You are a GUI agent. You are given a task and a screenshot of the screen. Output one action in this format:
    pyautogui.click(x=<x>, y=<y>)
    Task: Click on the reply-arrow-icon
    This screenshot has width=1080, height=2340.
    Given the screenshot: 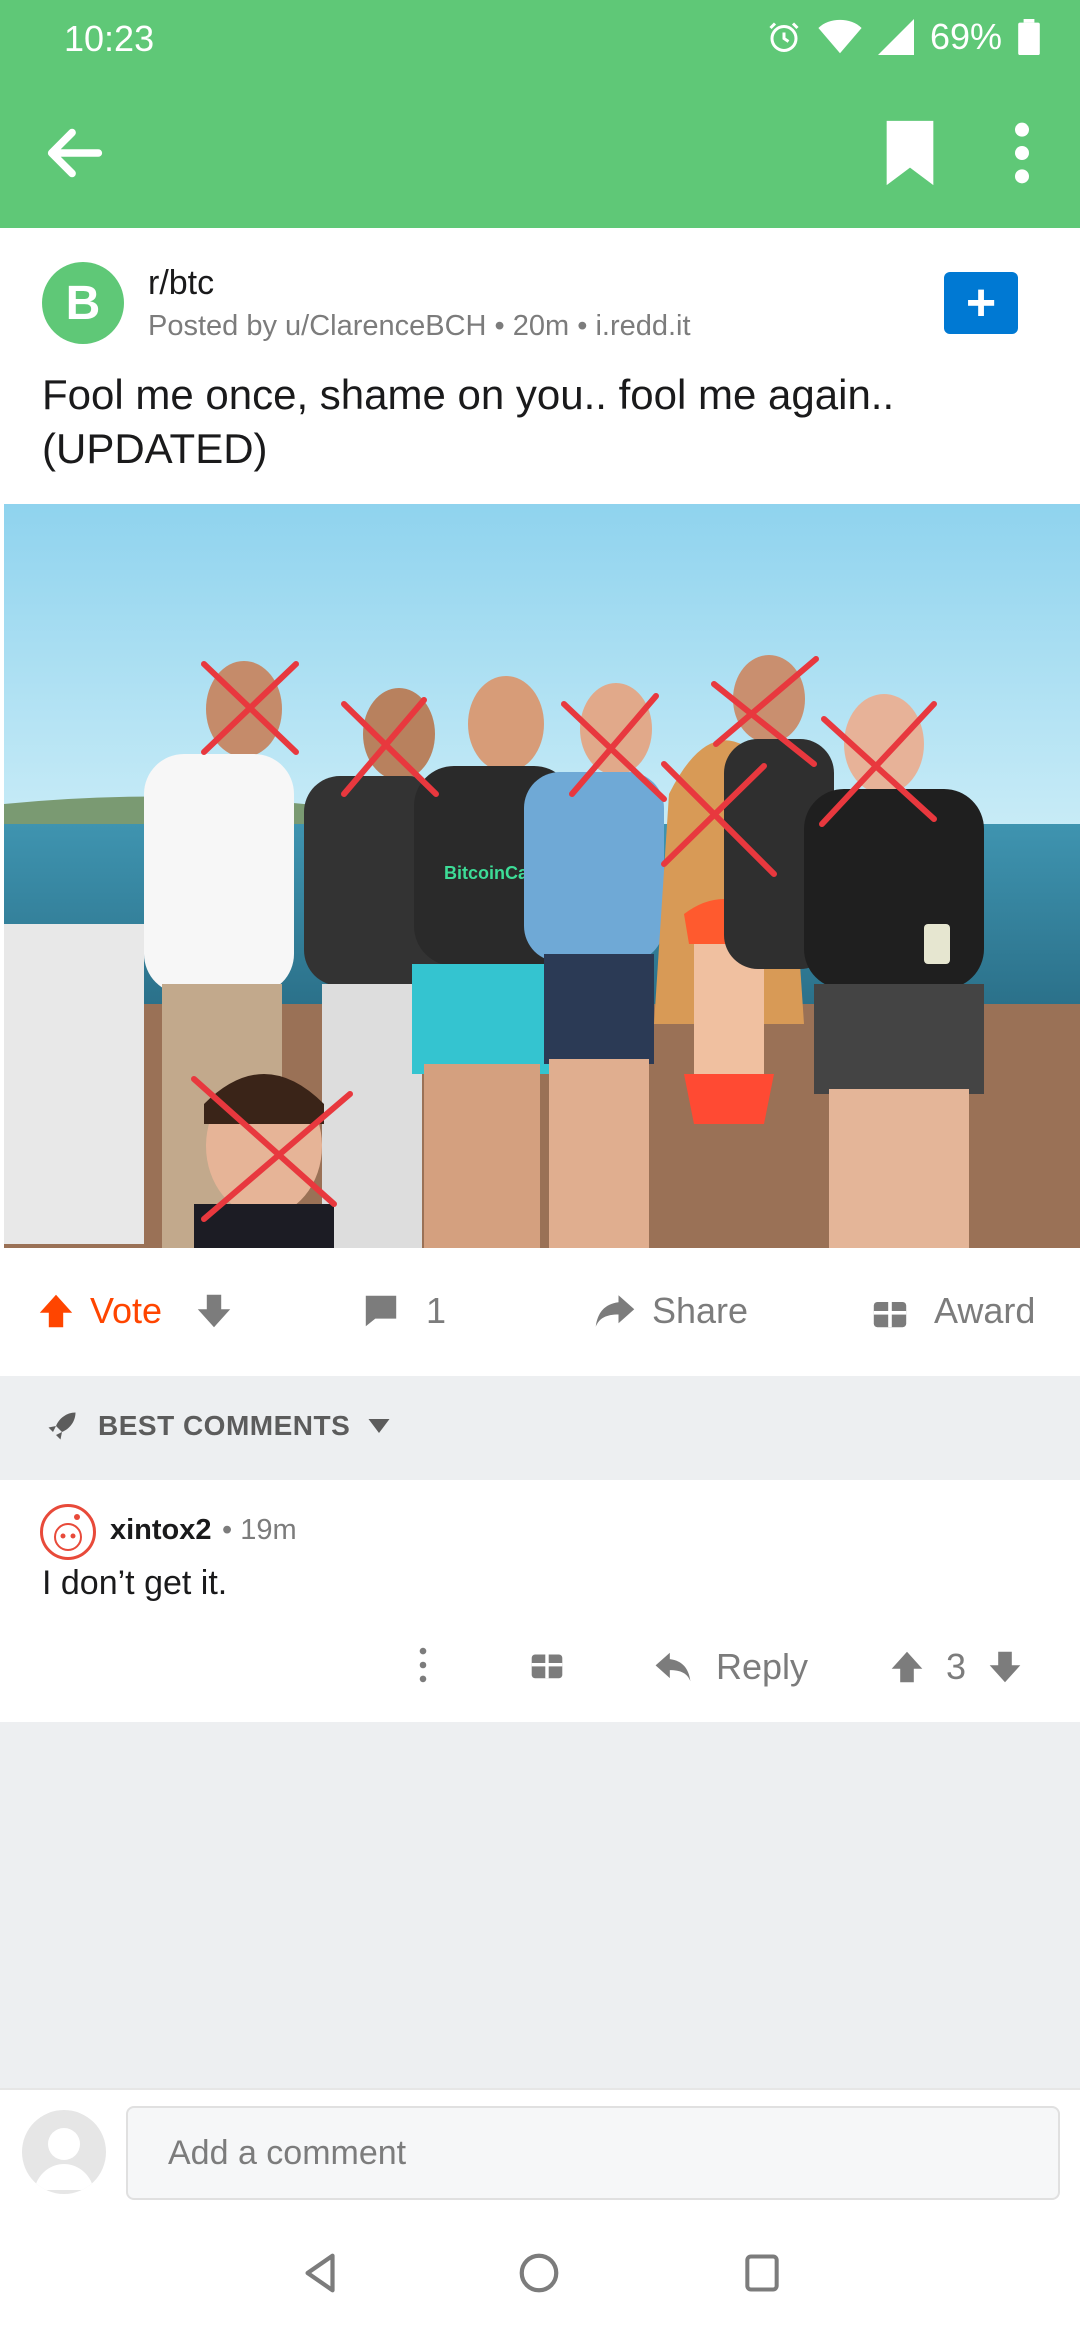 What is the action you would take?
    pyautogui.click(x=673, y=1667)
    